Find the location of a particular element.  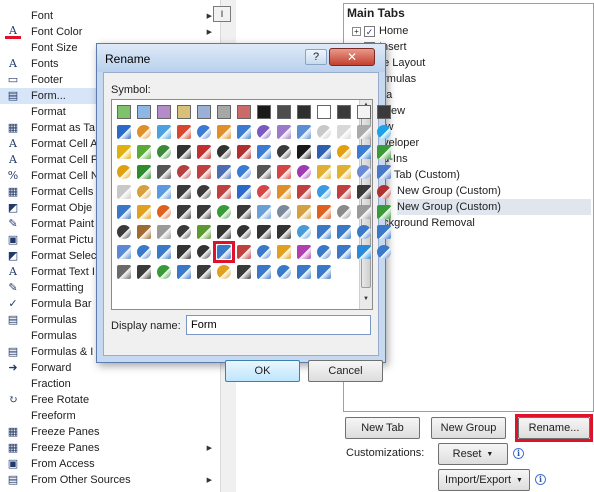

tab-tree-item: iew is located at coordinates (484, 127).